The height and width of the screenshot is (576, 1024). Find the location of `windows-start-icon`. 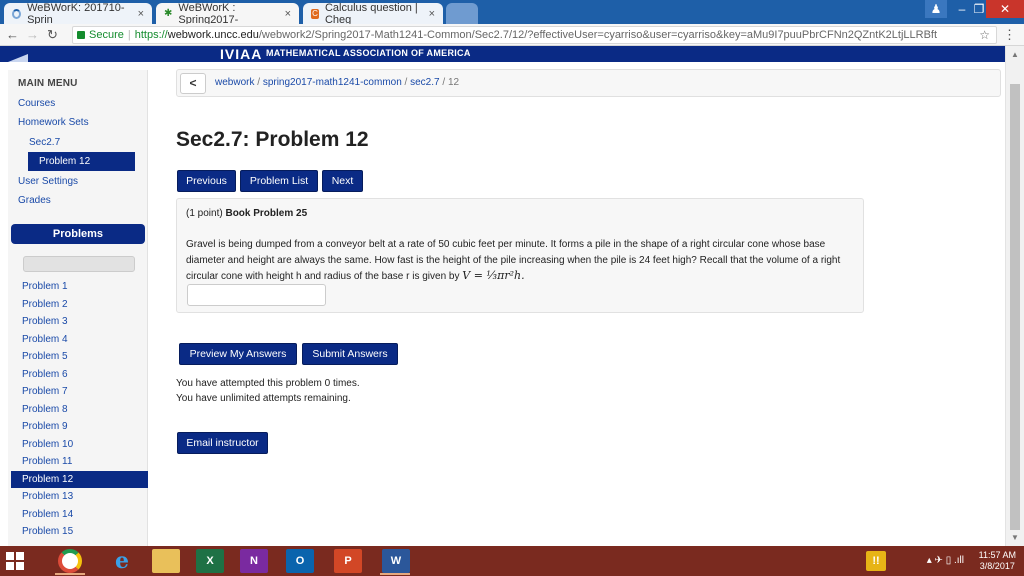

windows-start-icon is located at coordinates (15, 561).